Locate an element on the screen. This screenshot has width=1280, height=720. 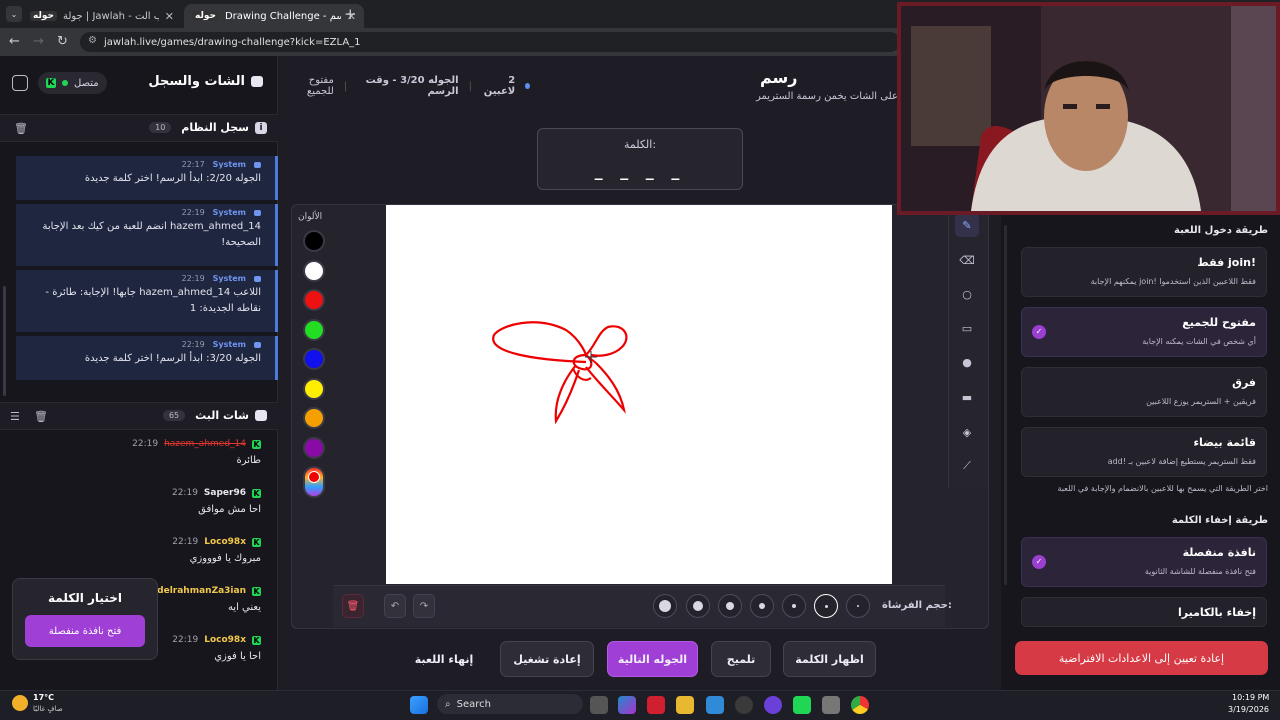
connection-status: متصل is located at coordinates (86, 83).